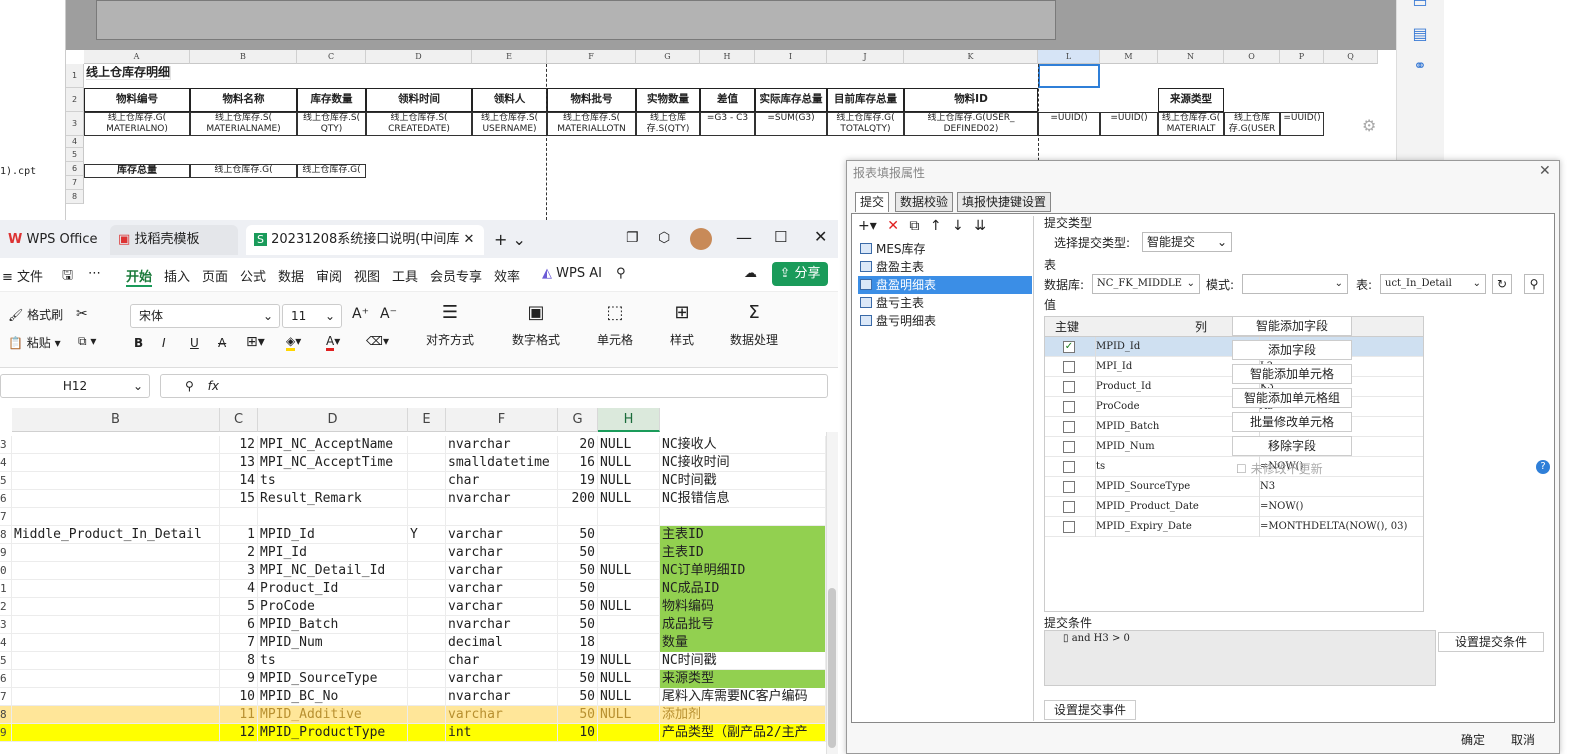 The width and height of the screenshot is (1572, 754). I want to click on font-color-icon: A▾, so click(333, 342).